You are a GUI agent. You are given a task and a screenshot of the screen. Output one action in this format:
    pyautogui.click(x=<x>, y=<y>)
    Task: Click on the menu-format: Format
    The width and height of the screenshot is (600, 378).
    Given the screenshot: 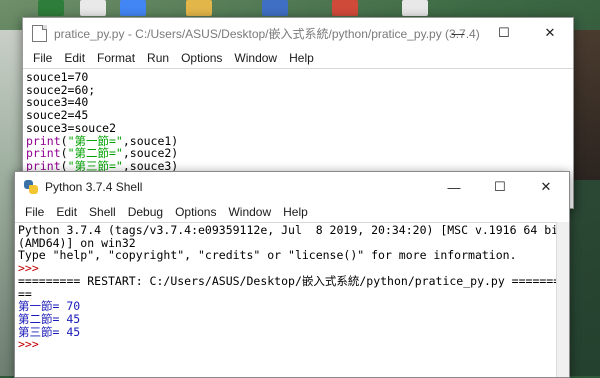 What is the action you would take?
    pyautogui.click(x=116, y=58)
    